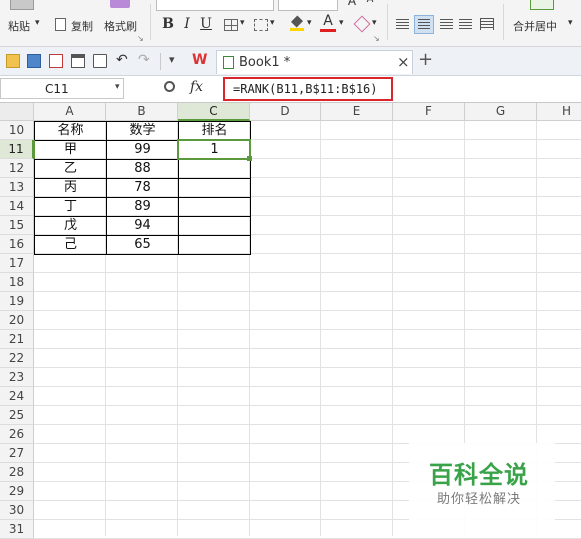 This screenshot has height=539, width=581. I want to click on new-tab-icon: +, so click(425, 59).